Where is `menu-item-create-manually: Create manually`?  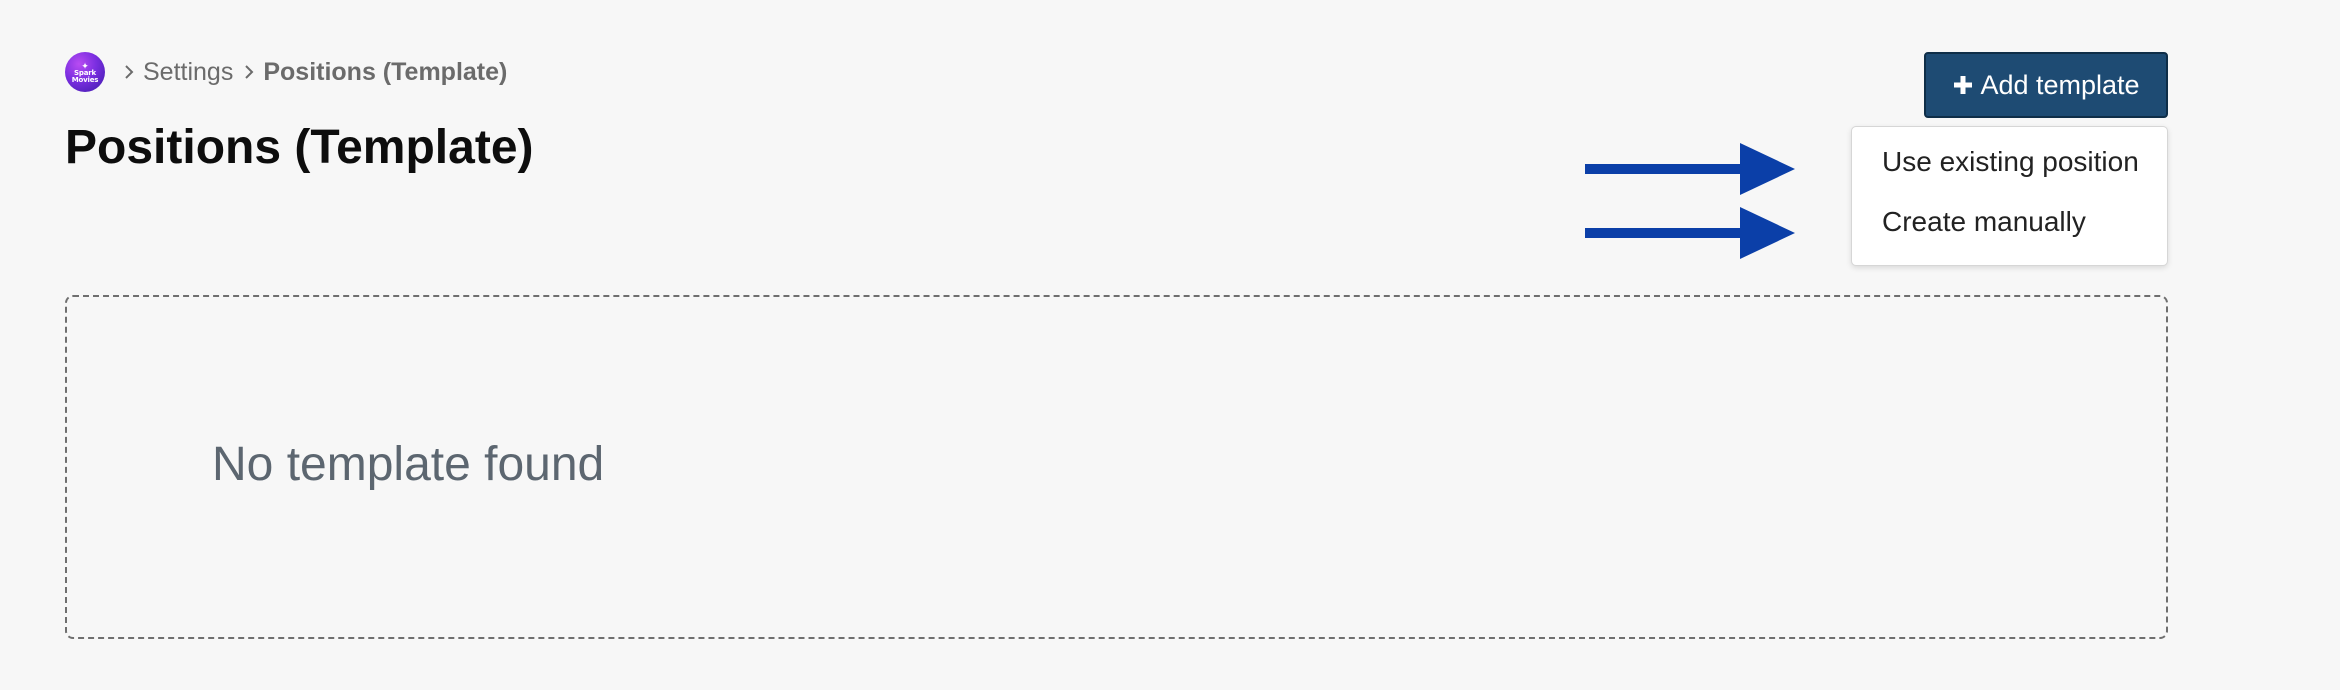 menu-item-create-manually: Create manually is located at coordinates (2009, 235).